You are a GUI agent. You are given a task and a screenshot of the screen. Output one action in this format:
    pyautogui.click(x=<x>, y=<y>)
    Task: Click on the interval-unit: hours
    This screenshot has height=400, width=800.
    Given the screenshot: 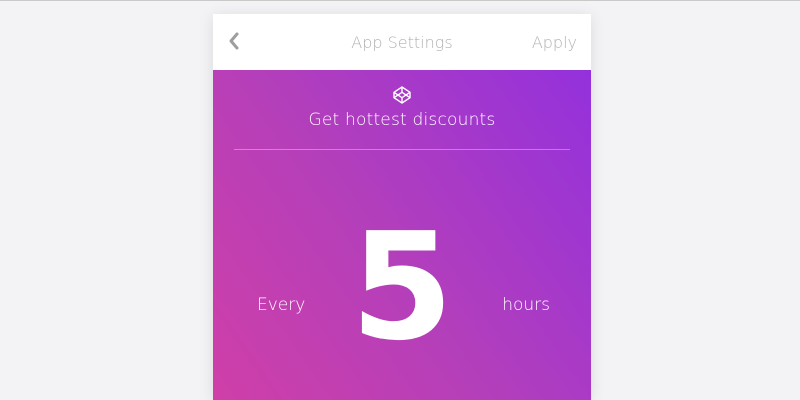 What is the action you would take?
    pyautogui.click(x=526, y=305)
    